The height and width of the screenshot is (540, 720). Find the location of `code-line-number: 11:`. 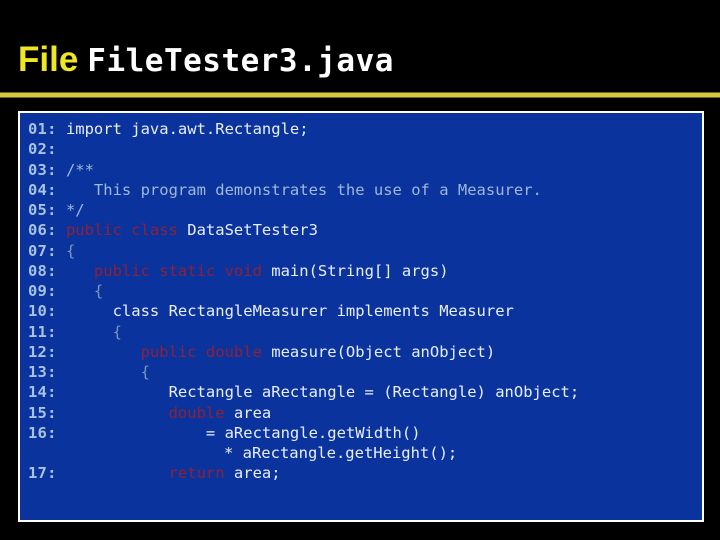

code-line-number: 11: is located at coordinates (42, 331).